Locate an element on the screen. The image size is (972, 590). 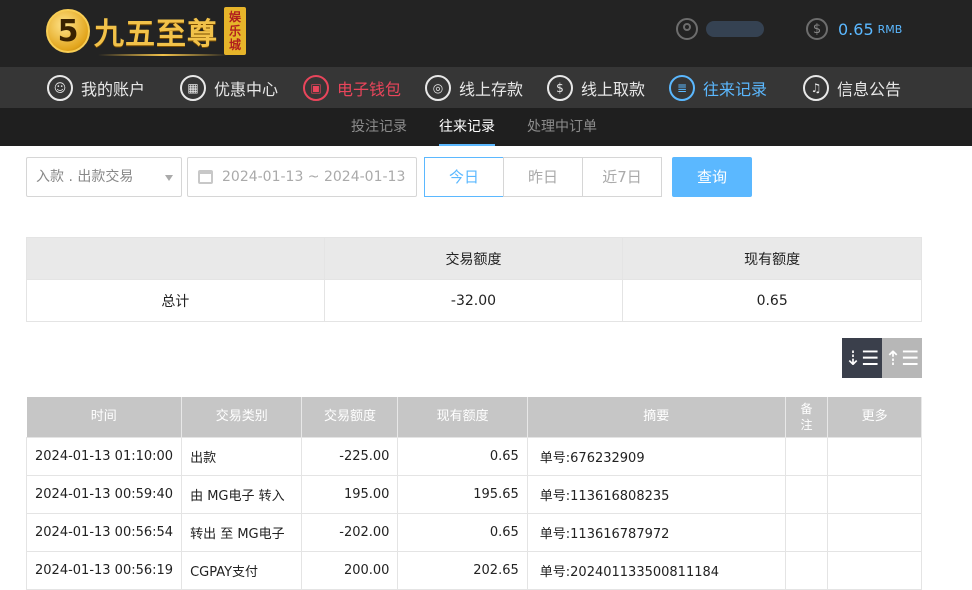
nav-announcements: ♫ 信息公告 is located at coordinates (852, 87).